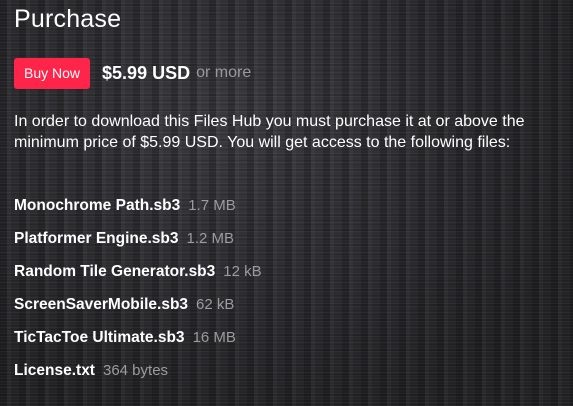  Describe the element at coordinates (214, 337) in the screenshot. I see `file-size: 16 MB` at that location.